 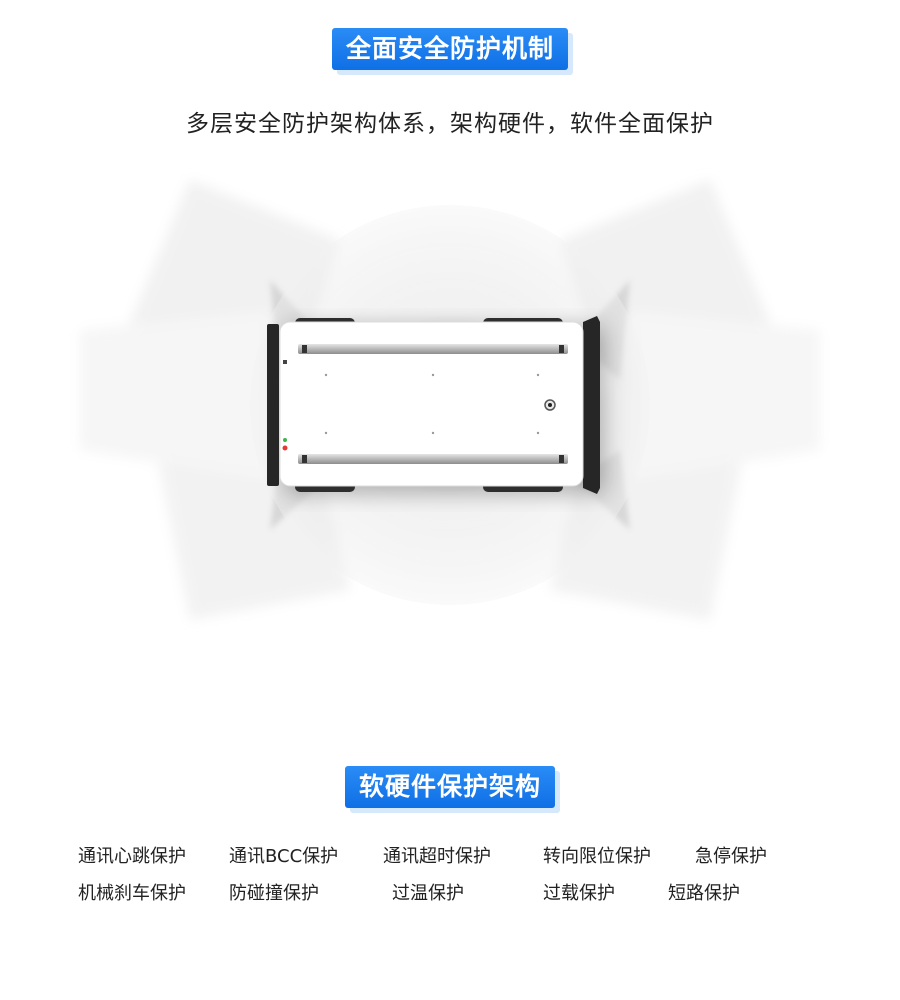 What do you see at coordinates (731, 856) in the screenshot?
I see `feature-item: 急停保护` at bounding box center [731, 856].